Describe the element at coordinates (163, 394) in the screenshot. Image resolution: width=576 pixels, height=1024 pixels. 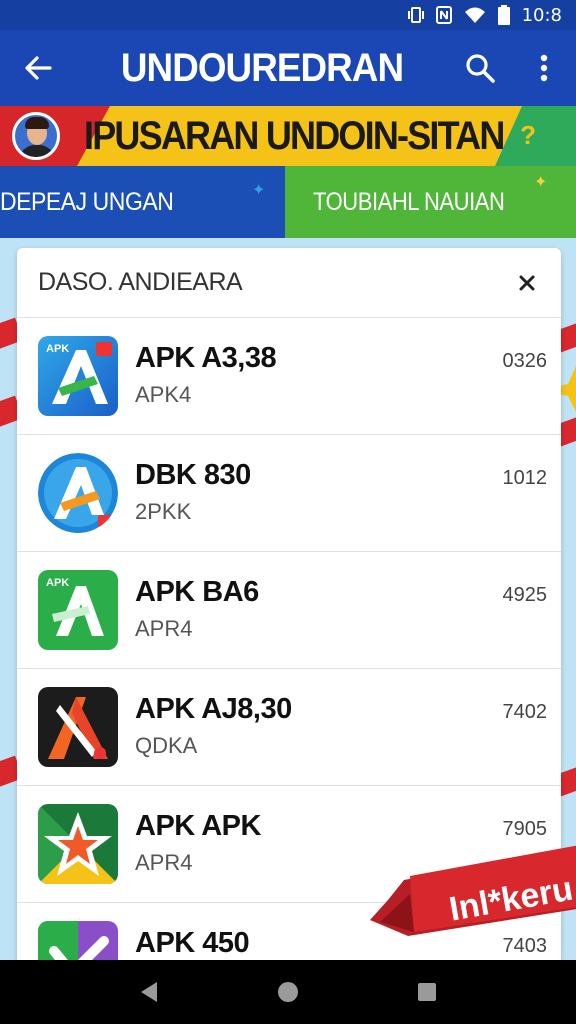
I see `item-subtitle: APK4` at that location.